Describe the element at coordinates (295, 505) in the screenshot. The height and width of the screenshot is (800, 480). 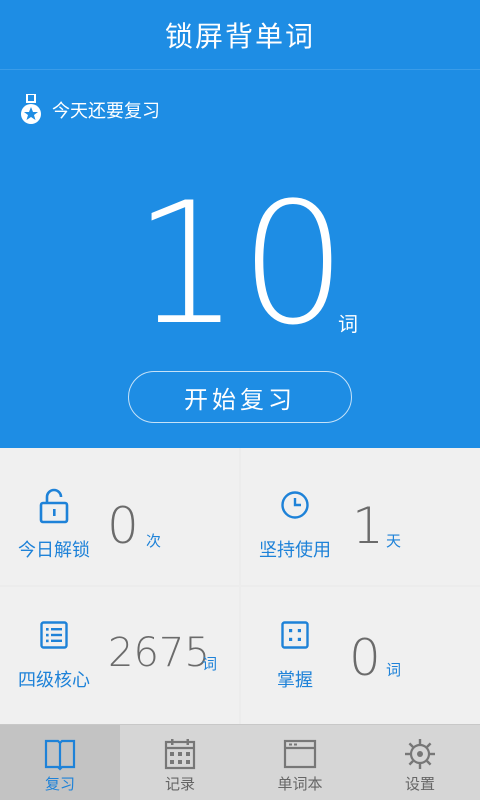
I see `clock-icon` at that location.